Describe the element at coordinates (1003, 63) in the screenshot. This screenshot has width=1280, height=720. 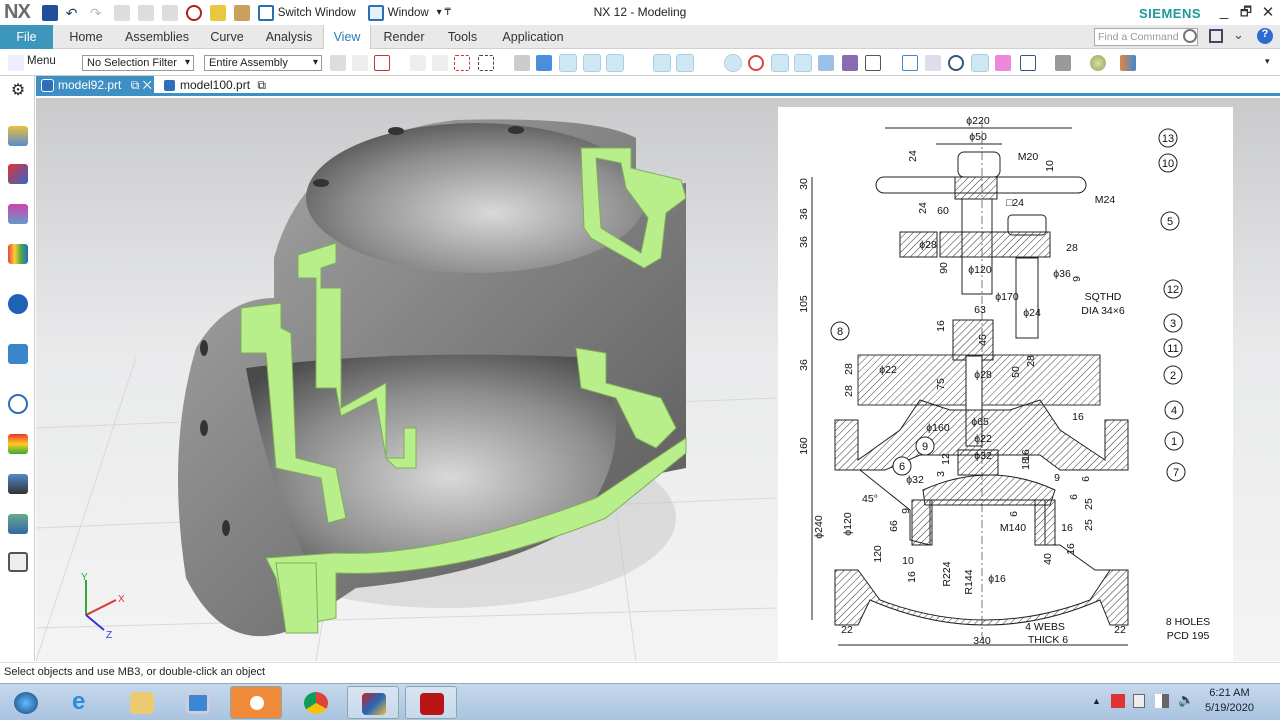
I see `orient-view-icon` at that location.